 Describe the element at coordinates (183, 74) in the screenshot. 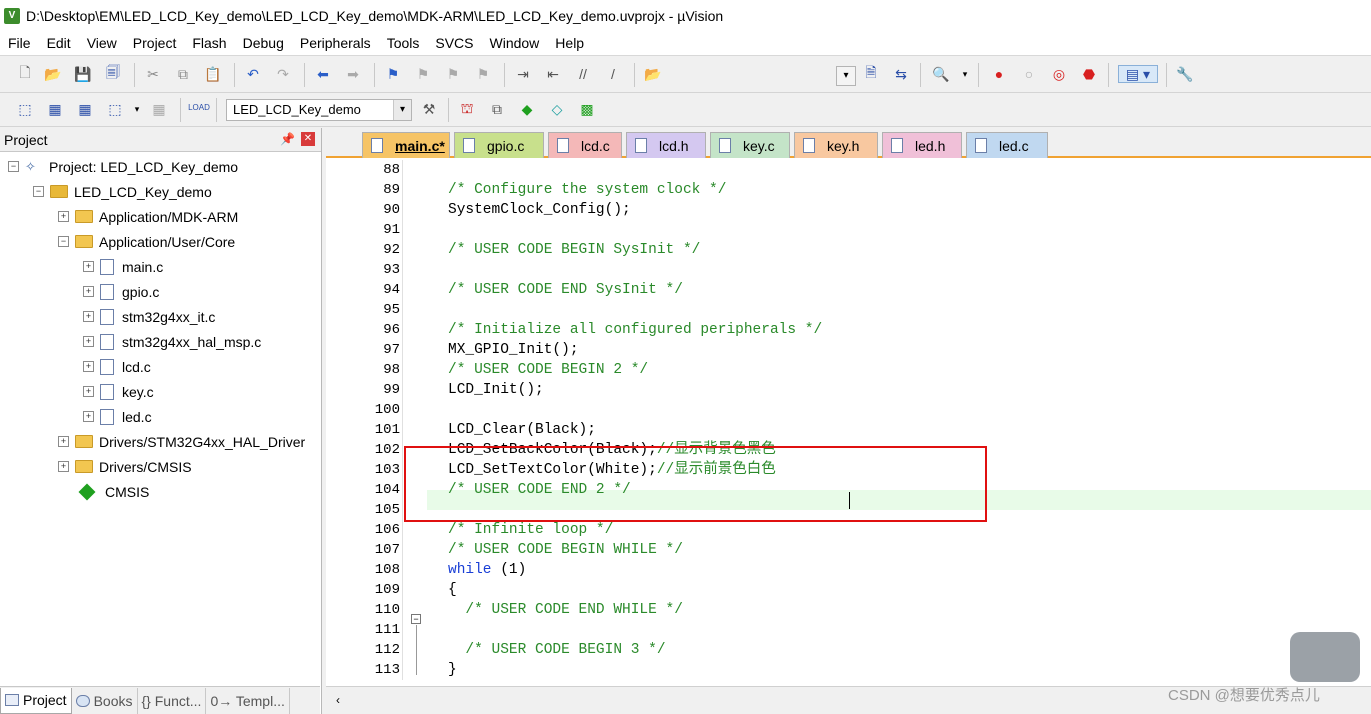

I see `copy-icon: ⧉` at that location.